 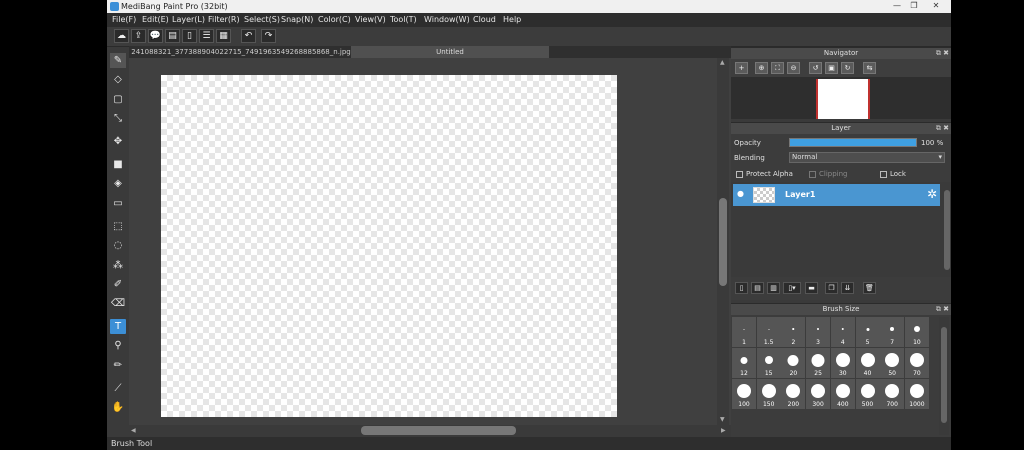 What do you see at coordinates (118, 284) in the screenshot?
I see `select-pen-icon: ✐` at bounding box center [118, 284].